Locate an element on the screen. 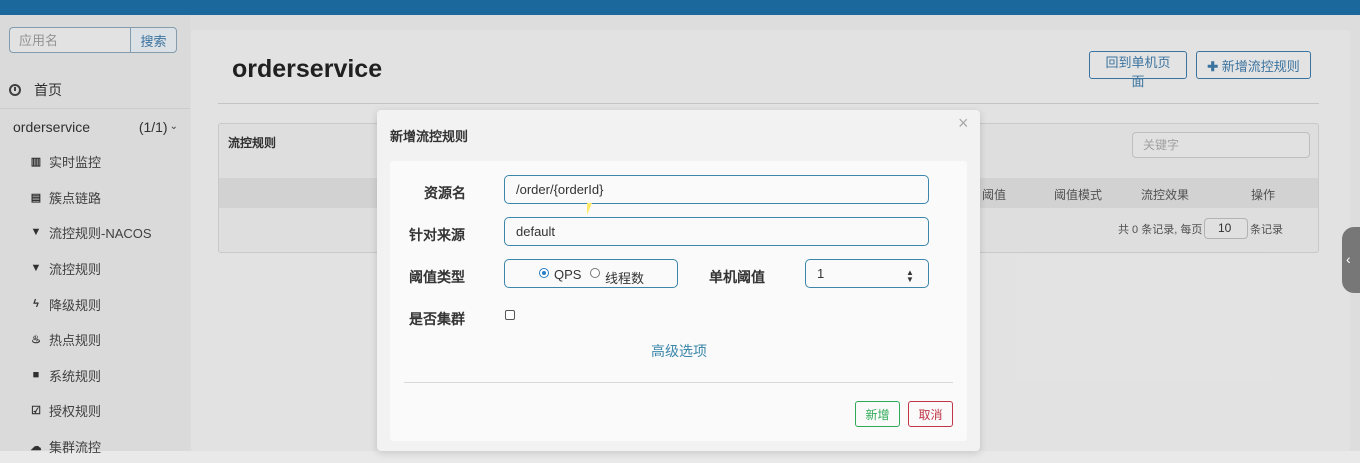  radio-threads-label: 线程数 is located at coordinates (625, 278).